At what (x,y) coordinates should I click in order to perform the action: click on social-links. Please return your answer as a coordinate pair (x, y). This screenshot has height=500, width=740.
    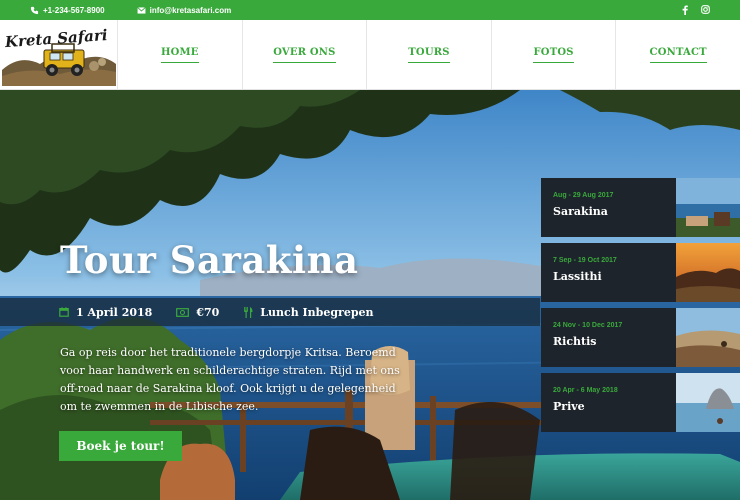
    Looking at the image, I should click on (695, 9).